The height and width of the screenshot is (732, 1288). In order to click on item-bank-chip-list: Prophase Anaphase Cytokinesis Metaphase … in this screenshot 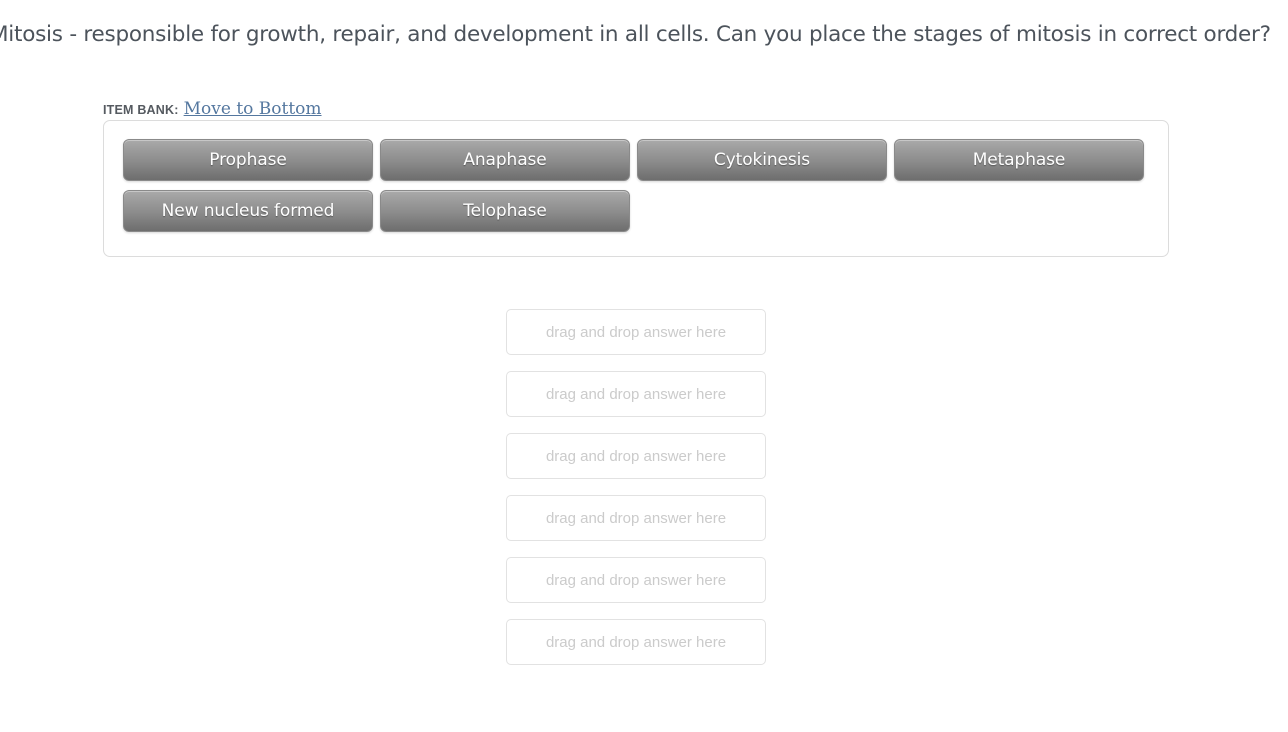, I will do `click(636, 185)`.